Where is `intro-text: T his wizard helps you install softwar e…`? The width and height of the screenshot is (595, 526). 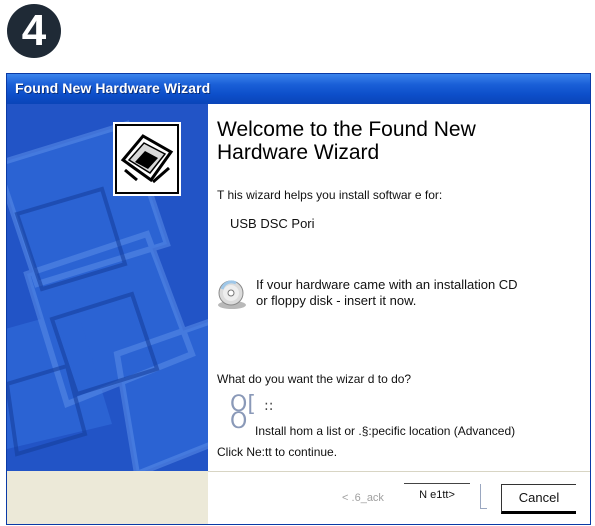 intro-text: T his wizard helps you install softwar e… is located at coordinates (330, 195).